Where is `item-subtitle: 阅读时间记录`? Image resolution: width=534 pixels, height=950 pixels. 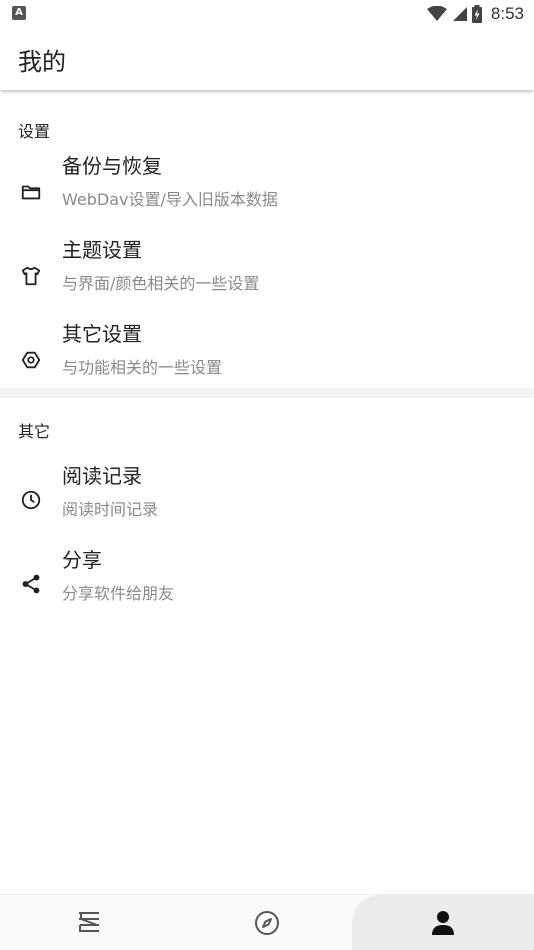 item-subtitle: 阅读时间记录 is located at coordinates (110, 509).